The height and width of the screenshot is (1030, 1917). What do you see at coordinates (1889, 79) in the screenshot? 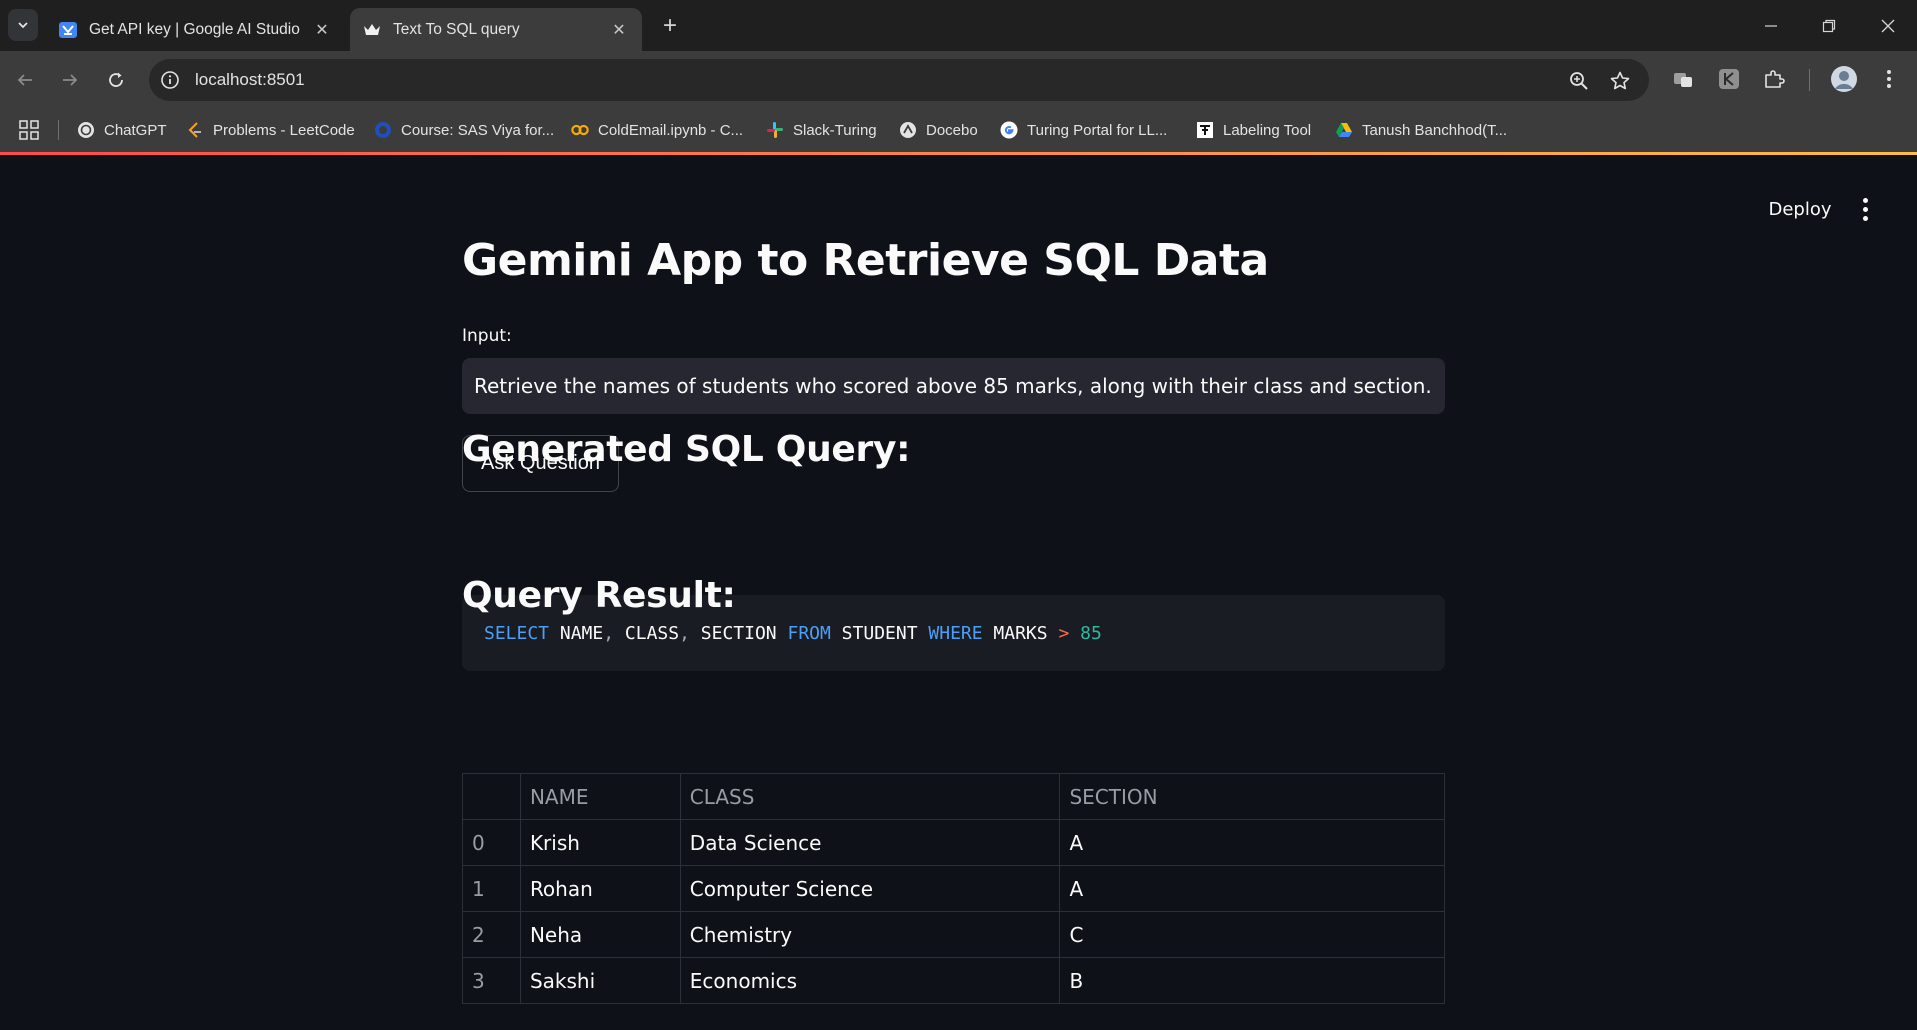
I see `browser-menu-icon` at bounding box center [1889, 79].